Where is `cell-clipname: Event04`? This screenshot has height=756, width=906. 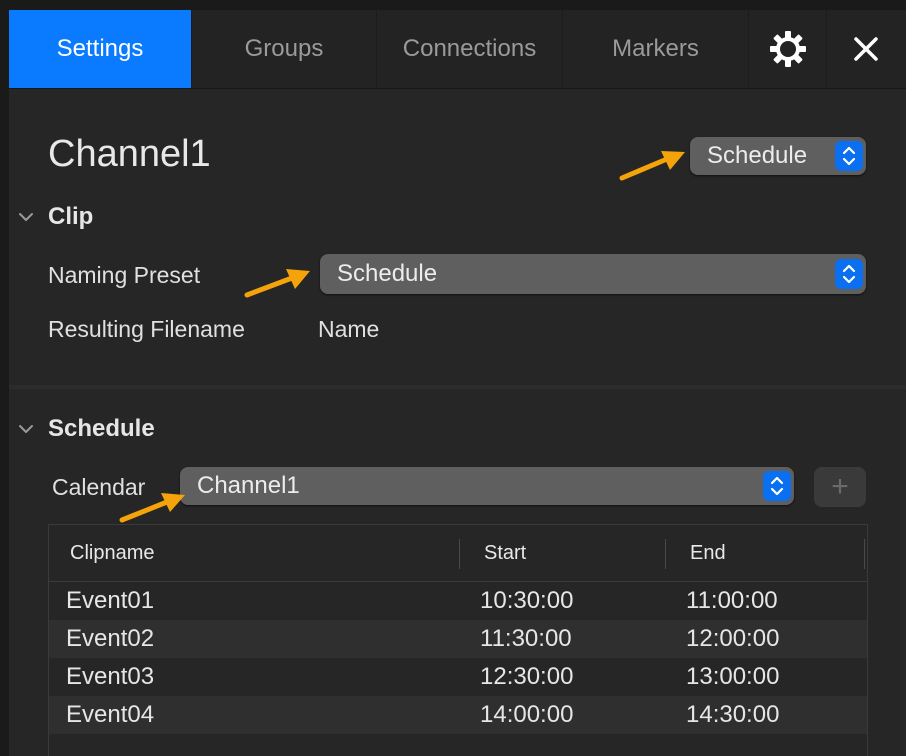 cell-clipname: Event04 is located at coordinates (110, 714).